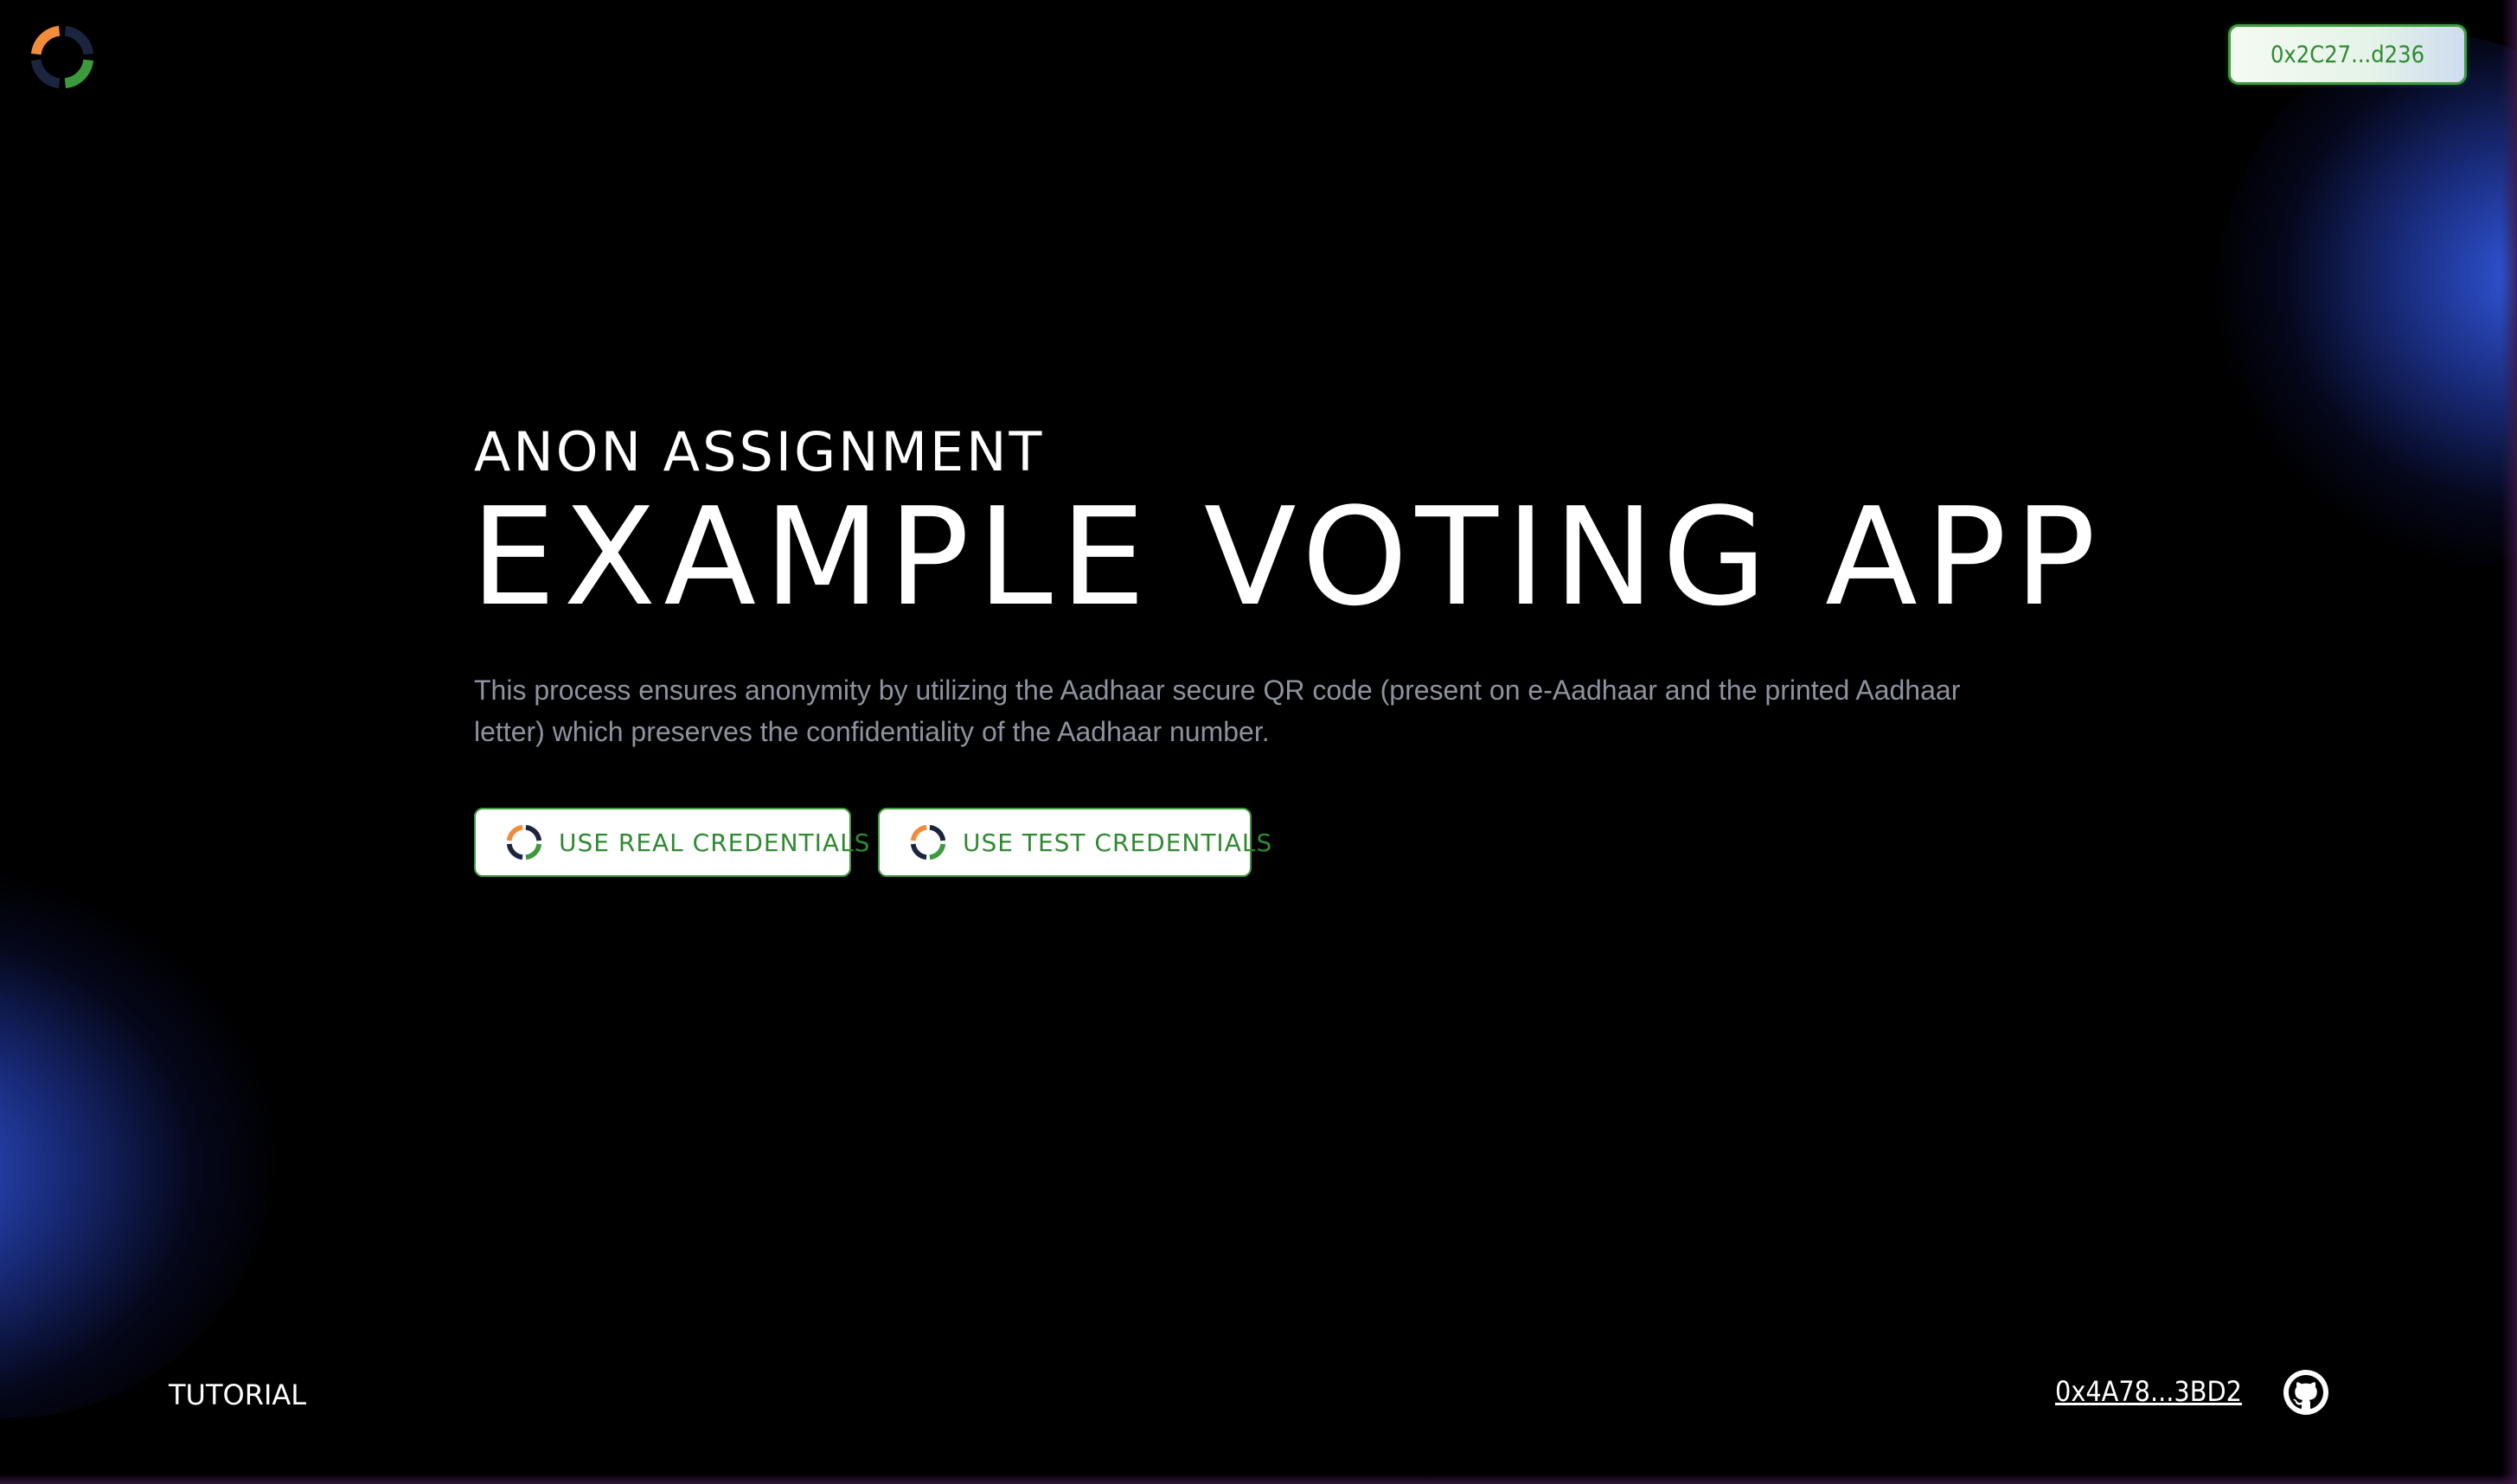  I want to click on hero-eyebrow: ANON ASSIGNMENT, so click(759, 451).